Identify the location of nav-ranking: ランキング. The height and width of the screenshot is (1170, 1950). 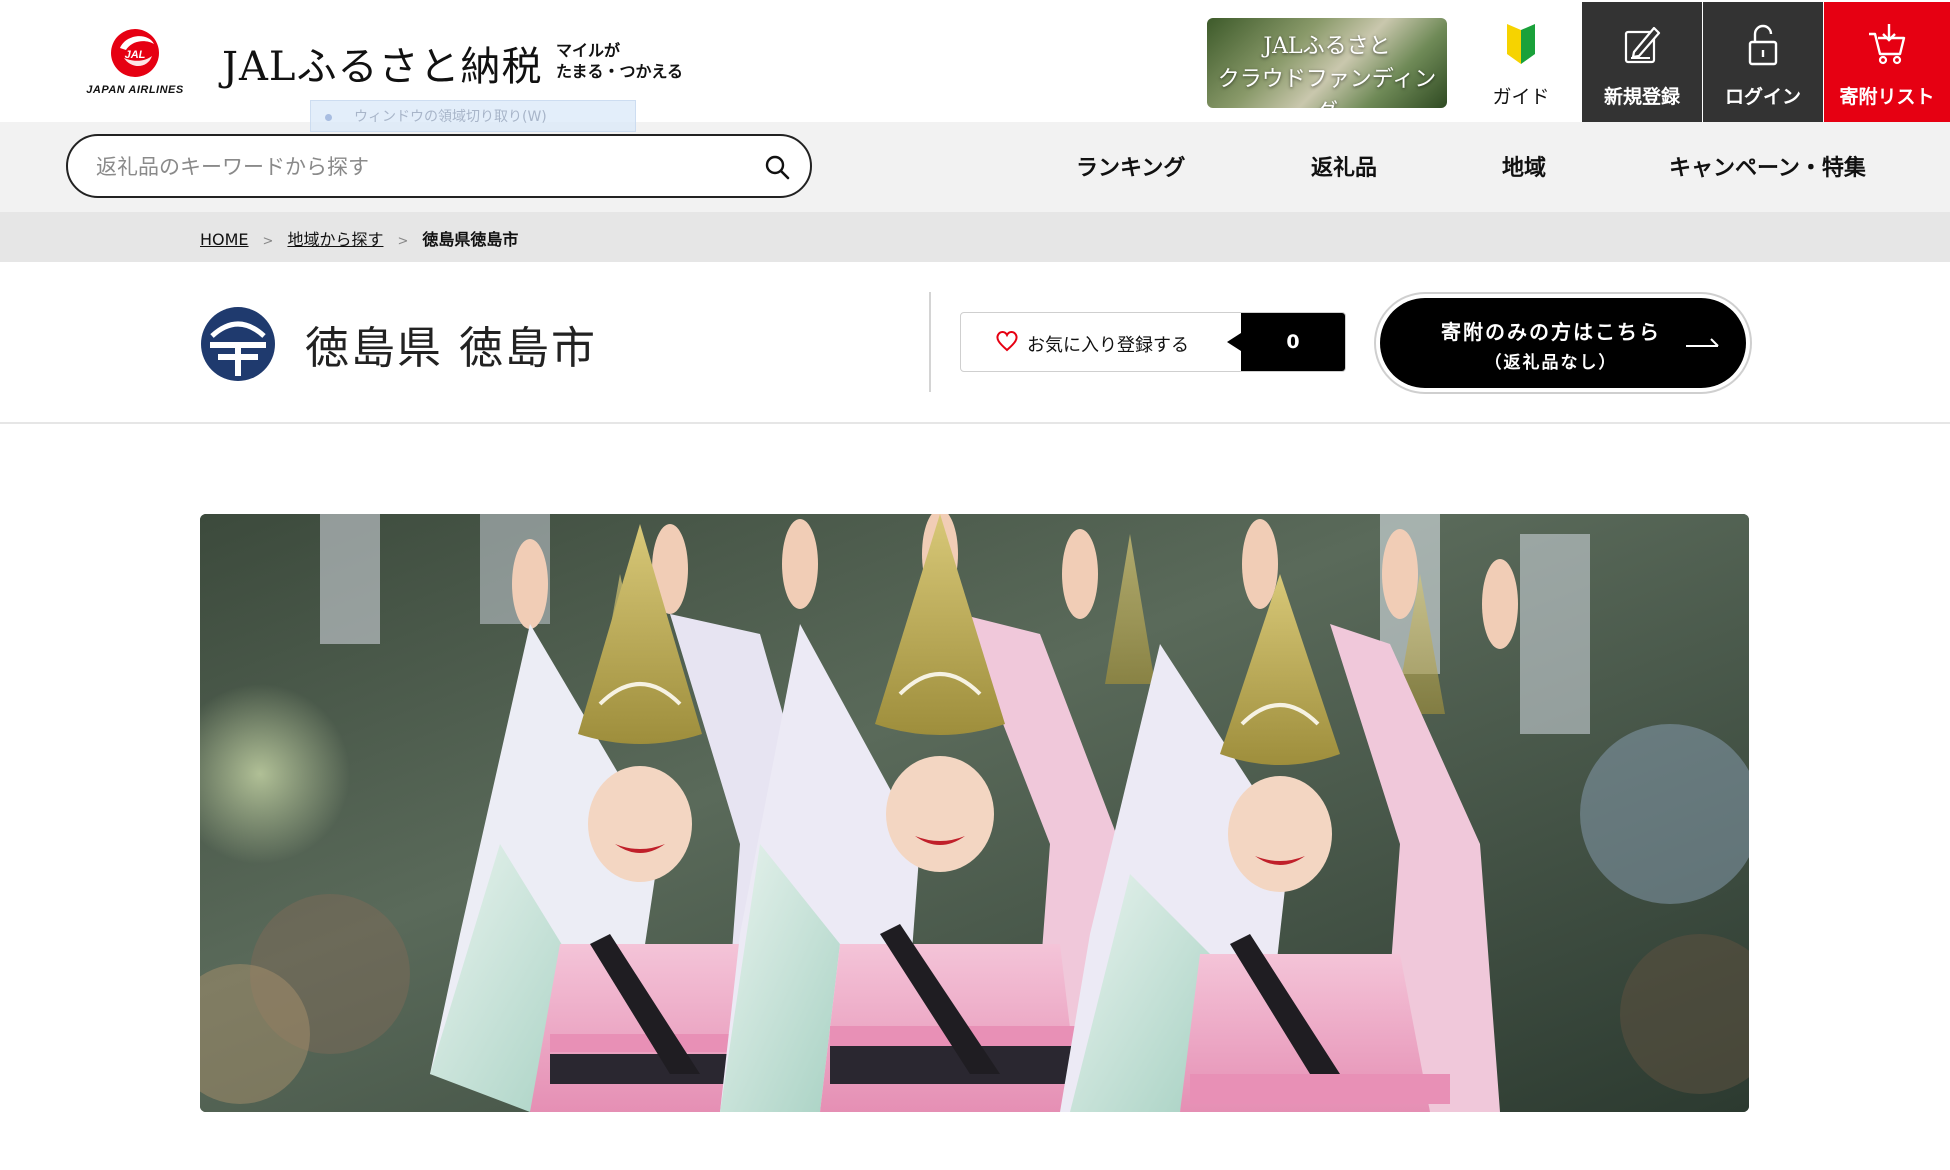
(1130, 166).